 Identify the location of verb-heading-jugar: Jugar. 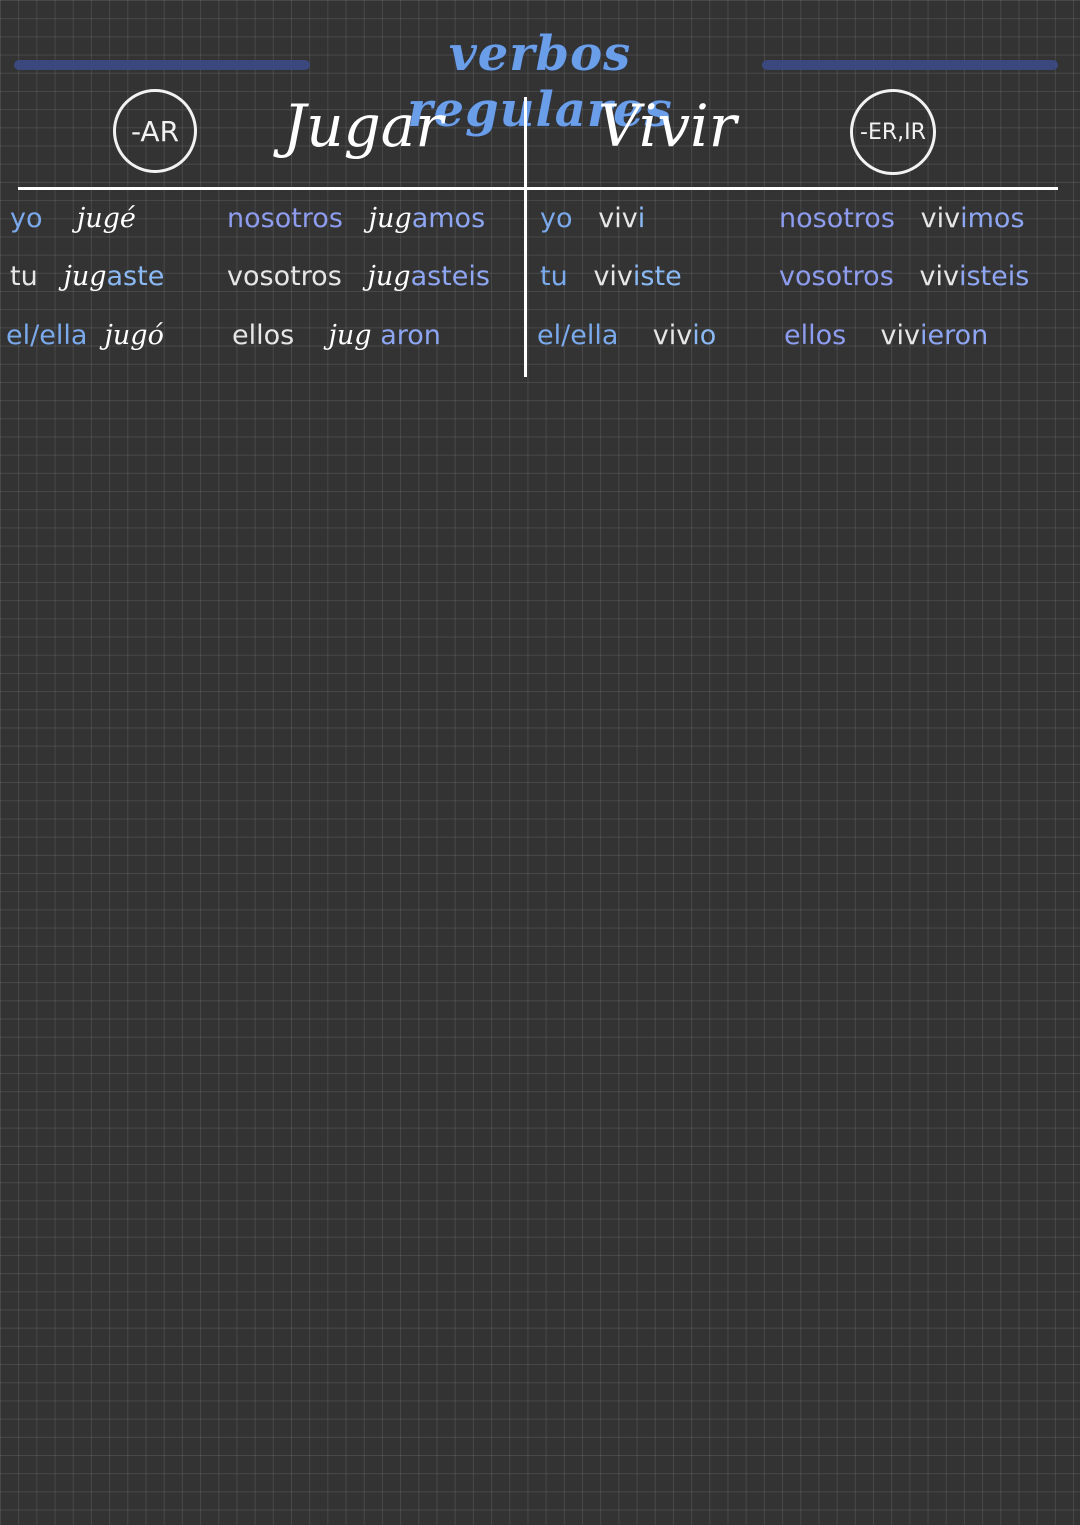
(363, 126).